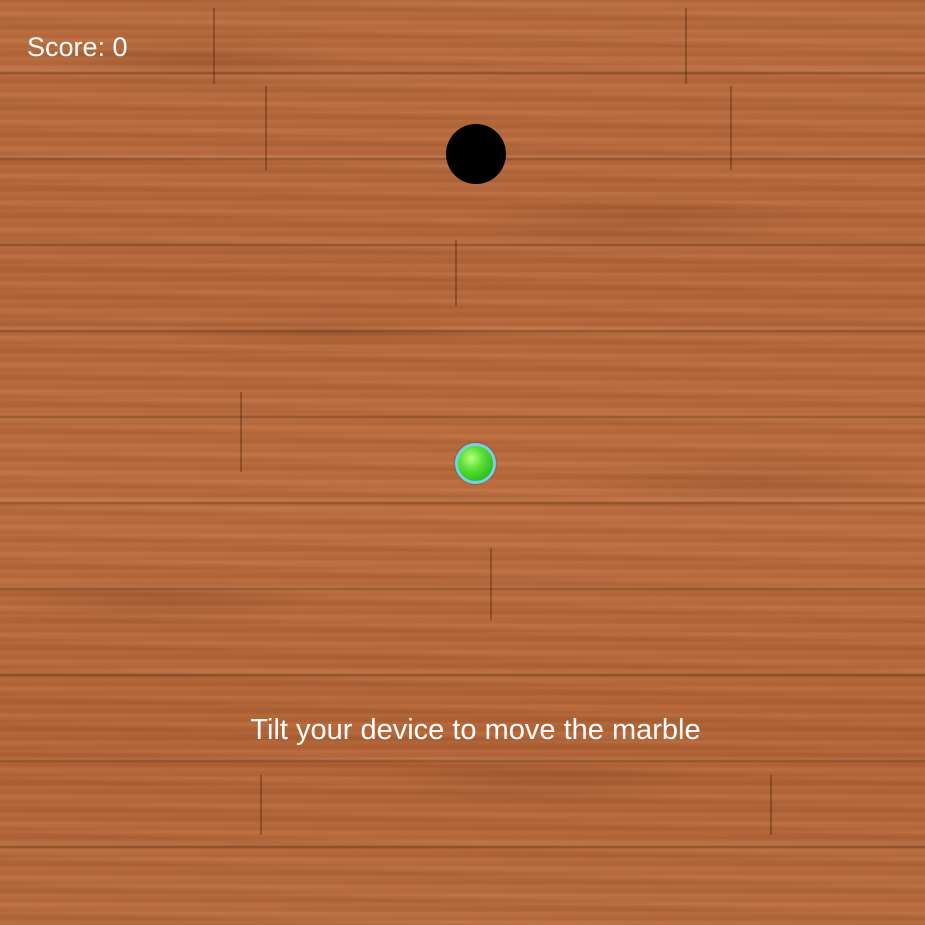  What do you see at coordinates (476, 154) in the screenshot?
I see `goal-hole` at bounding box center [476, 154].